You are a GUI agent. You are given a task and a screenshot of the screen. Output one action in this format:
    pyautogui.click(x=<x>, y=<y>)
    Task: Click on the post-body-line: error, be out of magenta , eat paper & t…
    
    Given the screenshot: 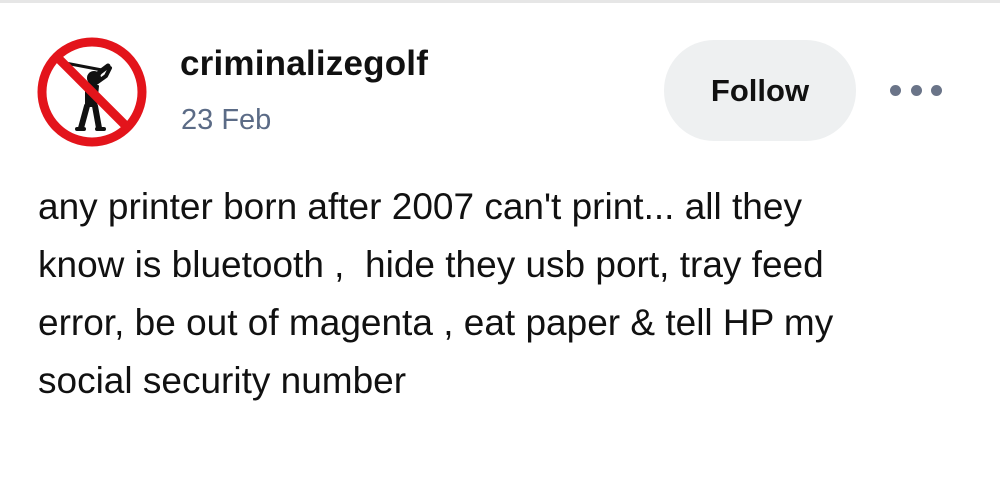 What is the action you would take?
    pyautogui.click(x=436, y=322)
    